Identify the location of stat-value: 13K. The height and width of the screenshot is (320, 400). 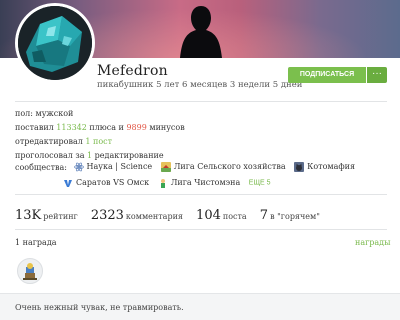
(28, 215).